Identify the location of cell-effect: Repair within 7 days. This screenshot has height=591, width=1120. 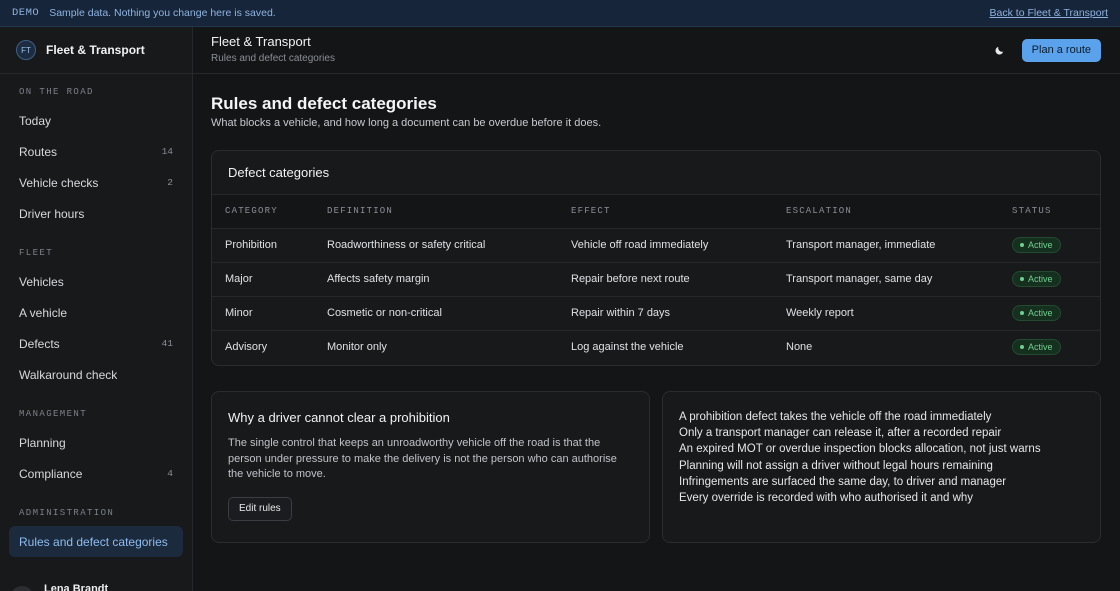
(665, 313).